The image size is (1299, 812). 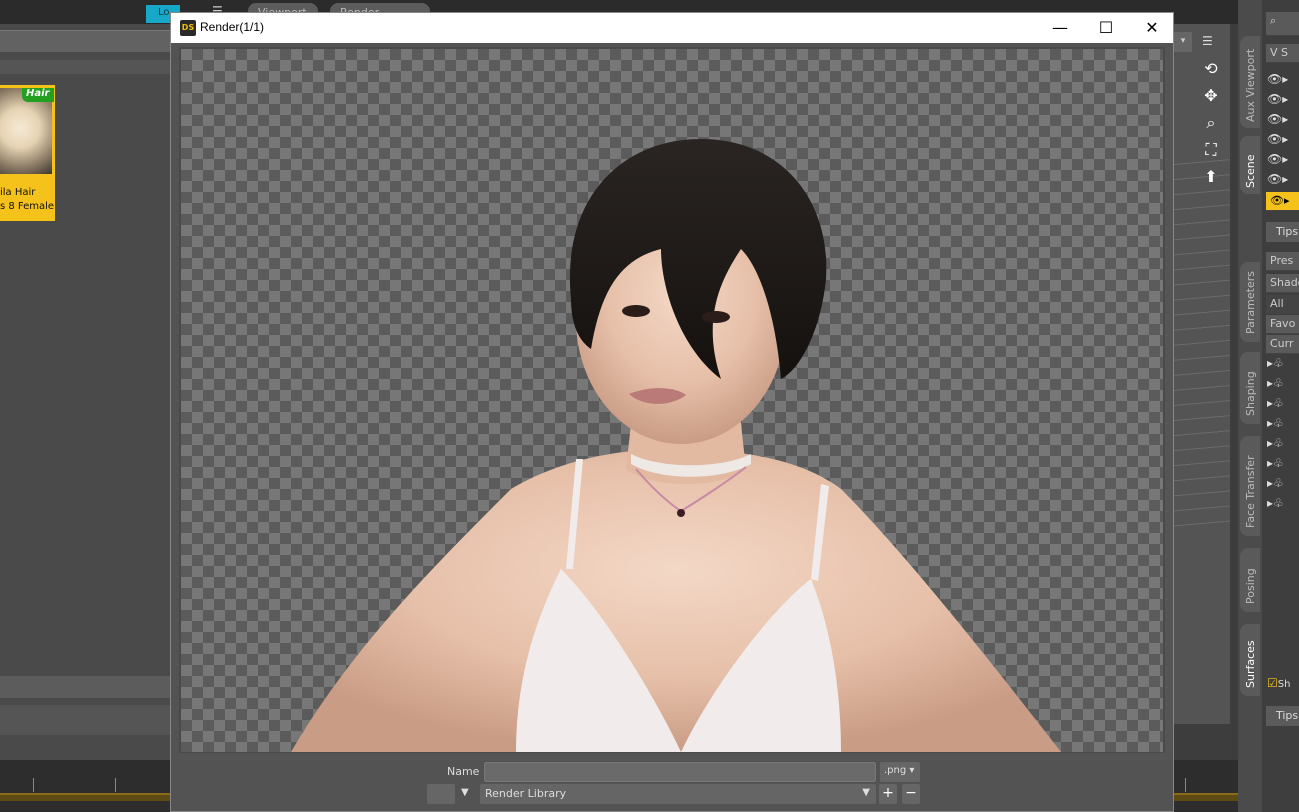 What do you see at coordinates (678, 794) in the screenshot?
I see `render-library-select: Render Library ▼` at bounding box center [678, 794].